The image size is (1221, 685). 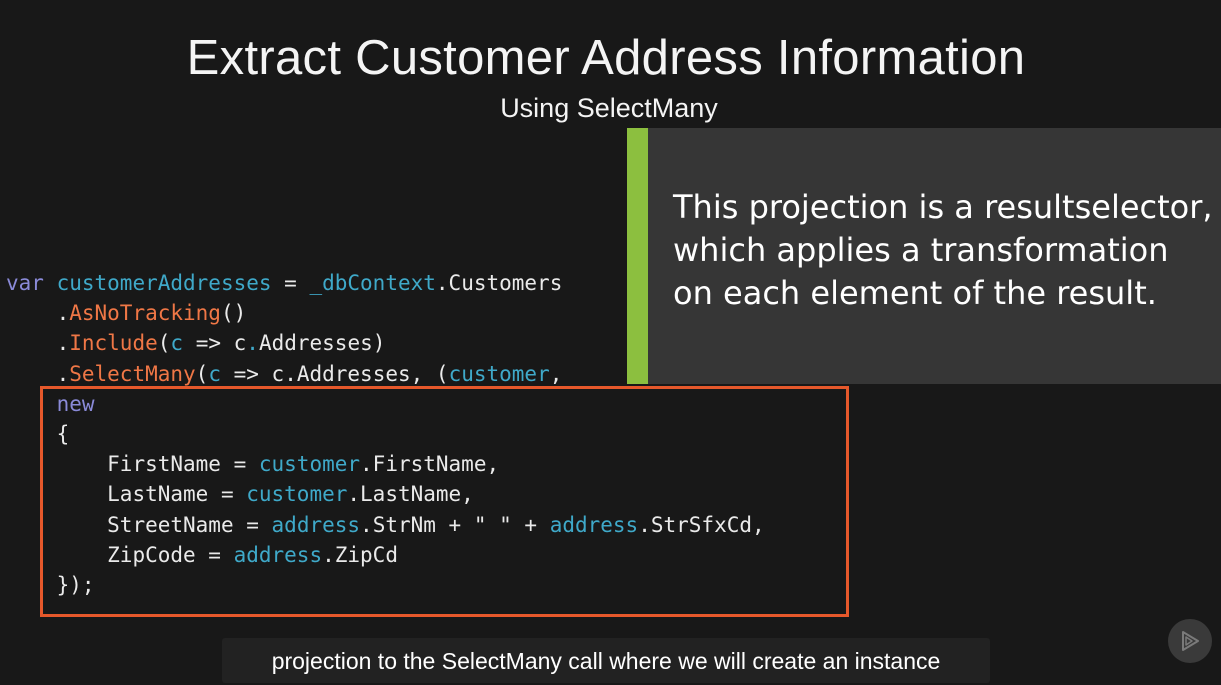 I want to click on callout-accent-bar, so click(x=637, y=256).